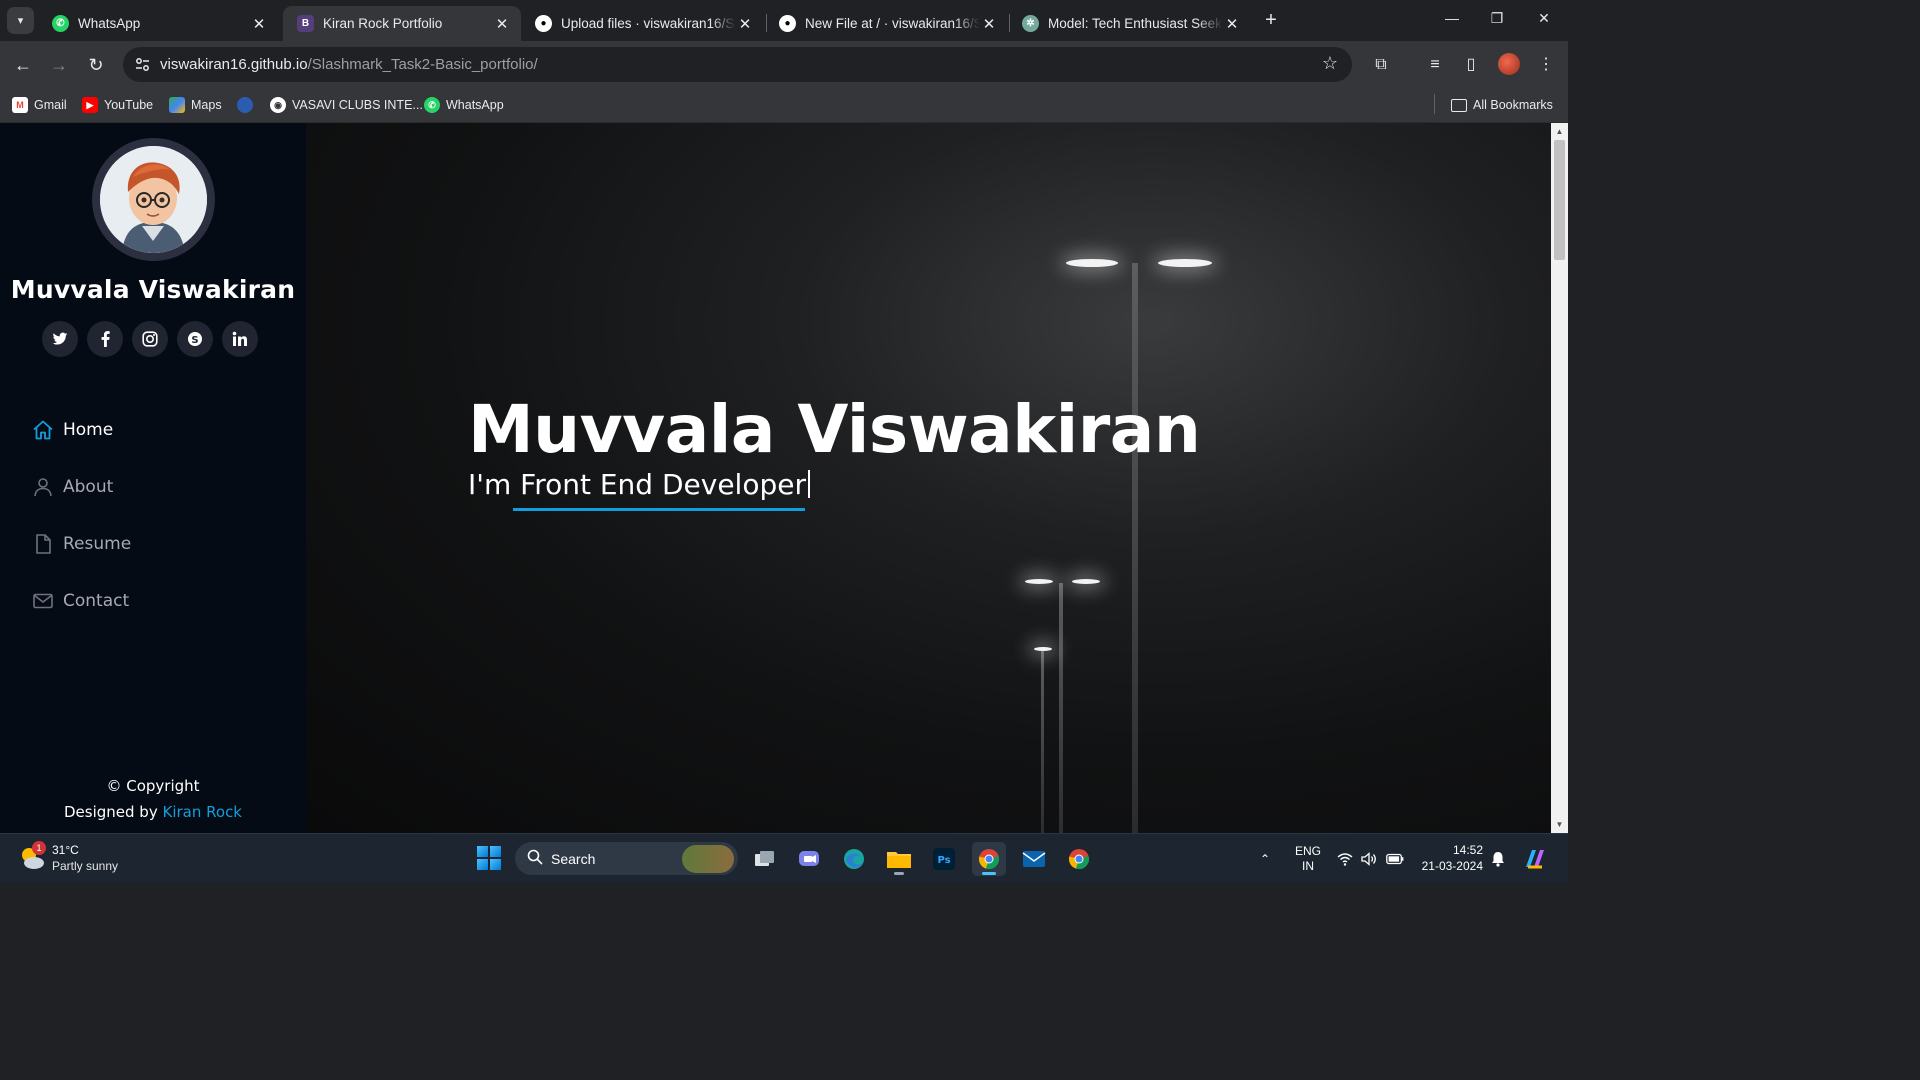 This screenshot has height=1080, width=1920. Describe the element at coordinates (1308, 858) in the screenshot. I see `language-indicator: ENG IN` at that location.